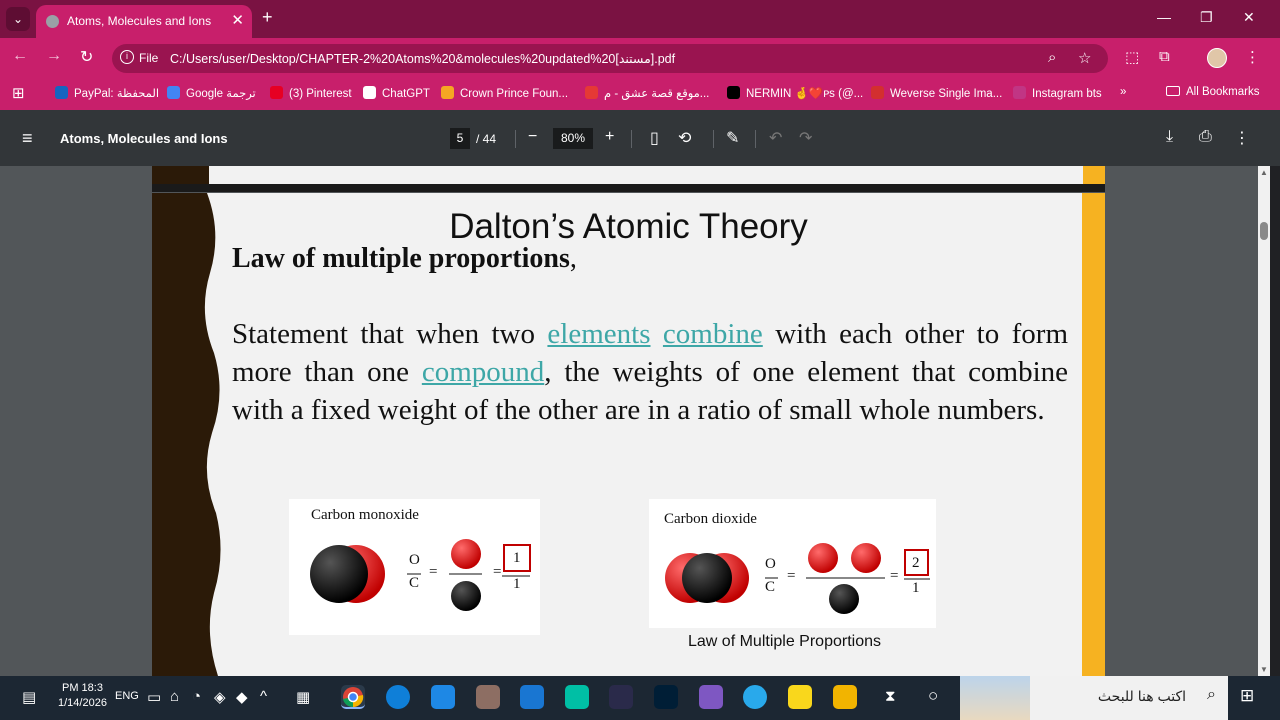 This screenshot has width=1280, height=720. What do you see at coordinates (1211, 694) in the screenshot?
I see `search-icon: ⌕` at bounding box center [1211, 694].